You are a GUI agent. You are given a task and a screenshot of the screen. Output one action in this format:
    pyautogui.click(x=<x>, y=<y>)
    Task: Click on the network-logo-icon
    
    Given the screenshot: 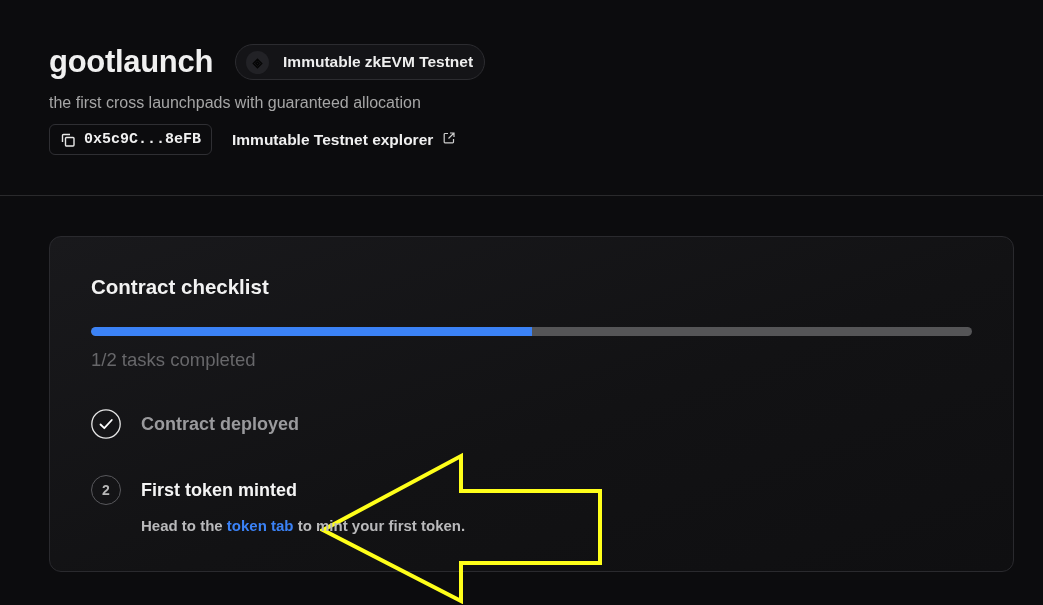 What is the action you would take?
    pyautogui.click(x=258, y=62)
    